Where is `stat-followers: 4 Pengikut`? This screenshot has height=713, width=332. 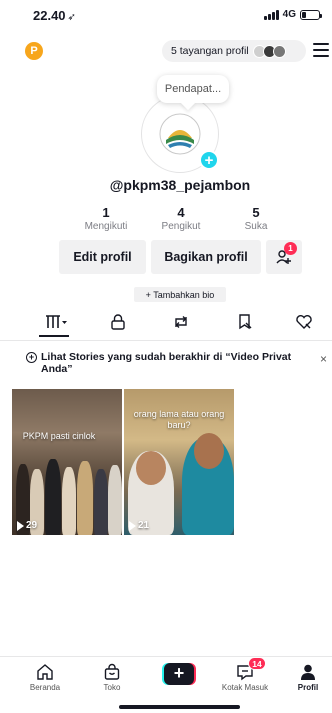
stat-followers: 4 Pengikut is located at coordinates (181, 218).